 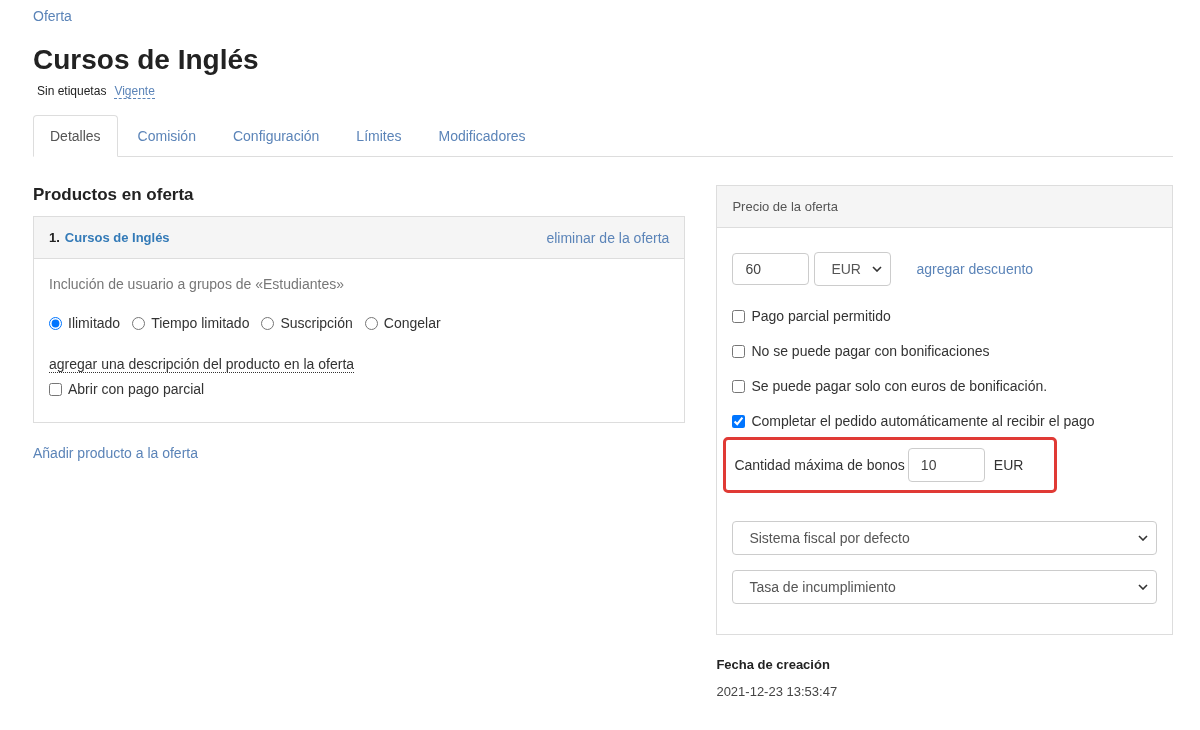 I want to click on add-description-link: agregar una descripción del producto en la oferta, so click(x=202, y=364).